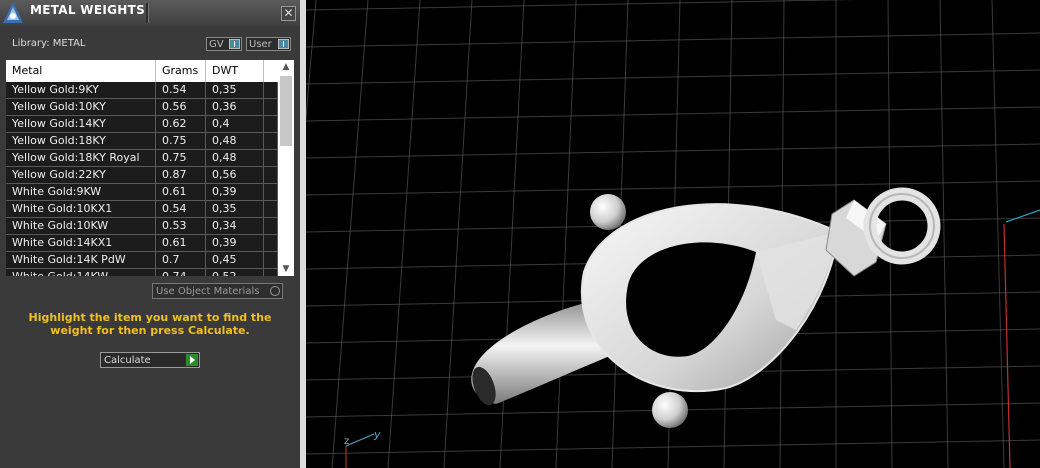 This screenshot has height=468, width=1040. Describe the element at coordinates (286, 67) in the screenshot. I see `scroll-up-icon: ▲` at that location.